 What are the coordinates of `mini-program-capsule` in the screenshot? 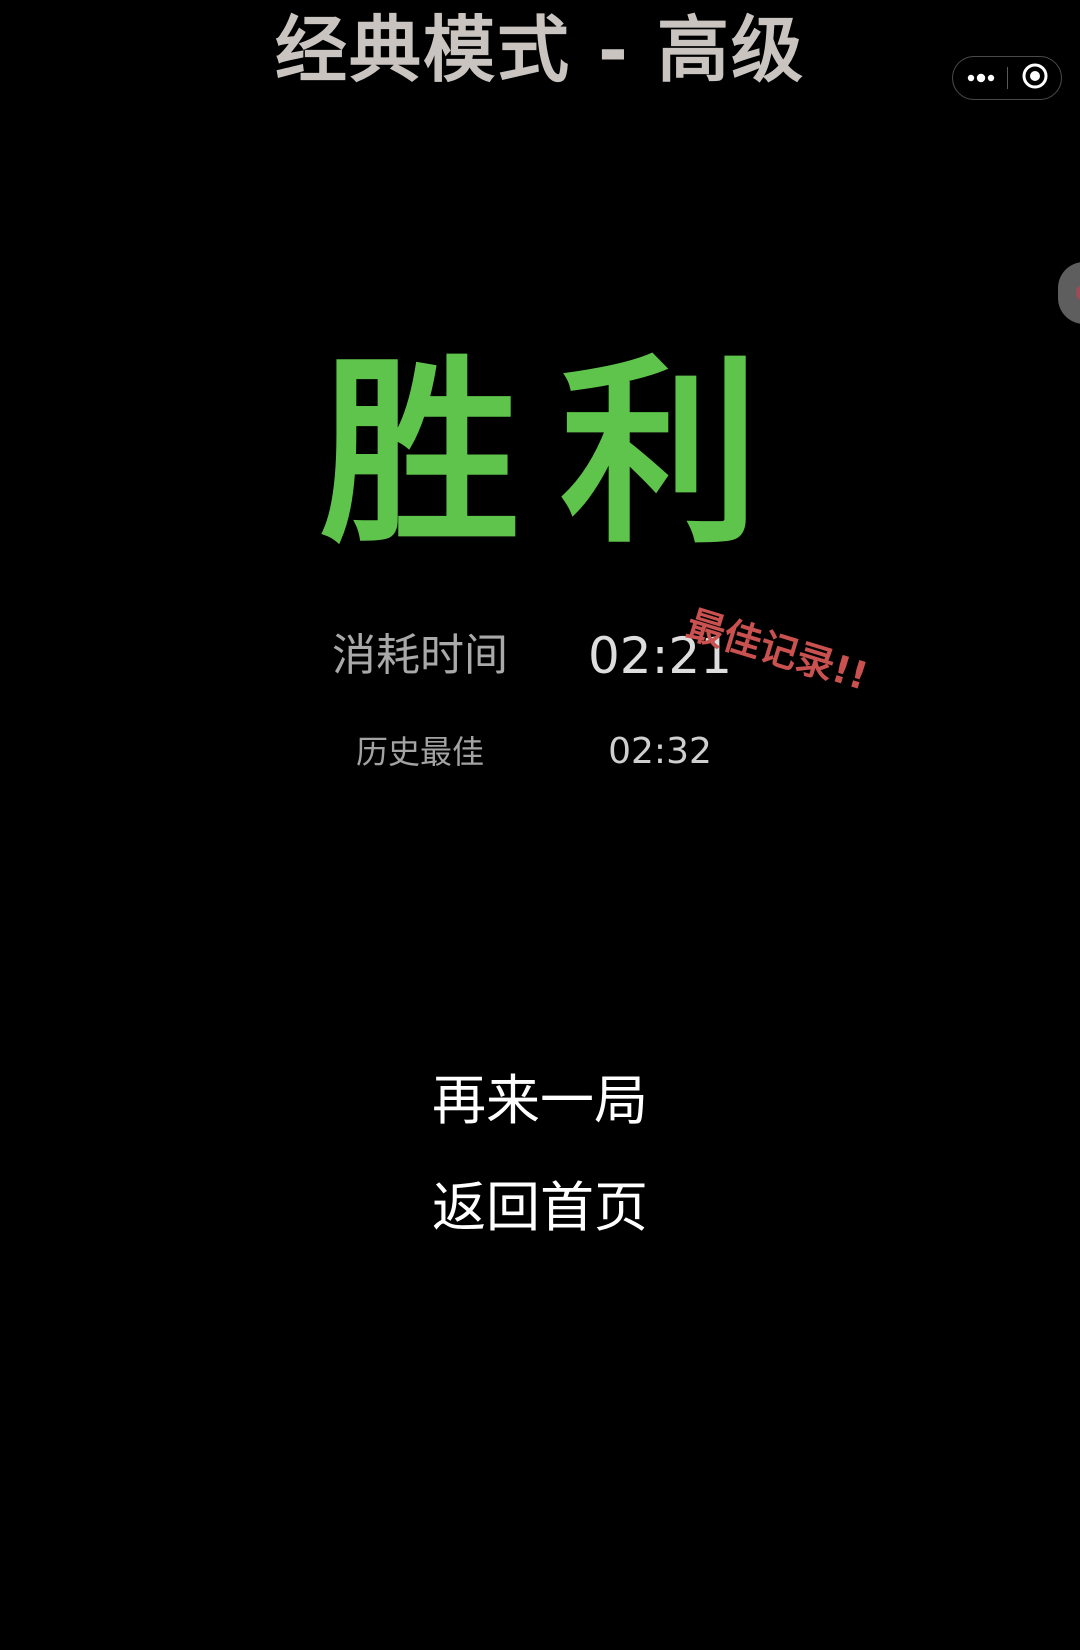 It's located at (1007, 78).